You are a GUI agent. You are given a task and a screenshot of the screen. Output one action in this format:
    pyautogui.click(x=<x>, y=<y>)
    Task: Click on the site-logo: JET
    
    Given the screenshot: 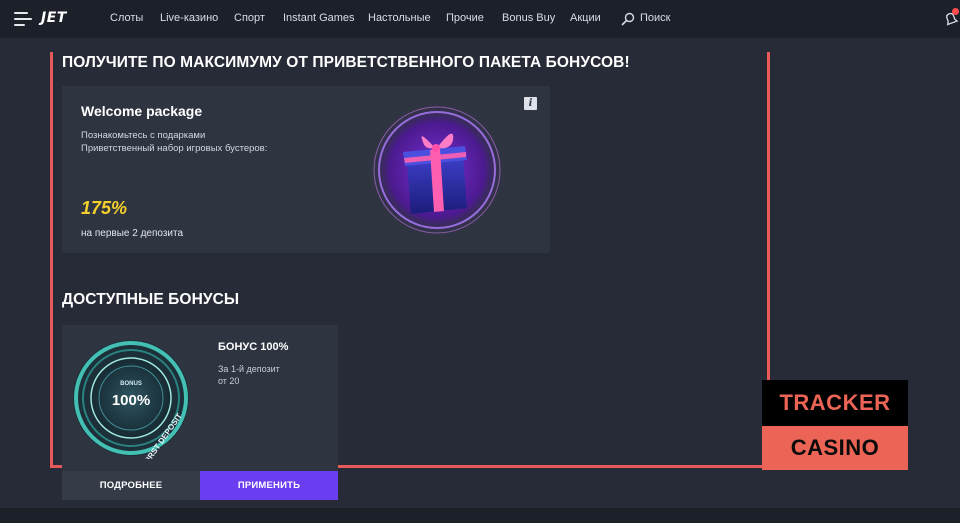 What is the action you would take?
    pyautogui.click(x=54, y=18)
    